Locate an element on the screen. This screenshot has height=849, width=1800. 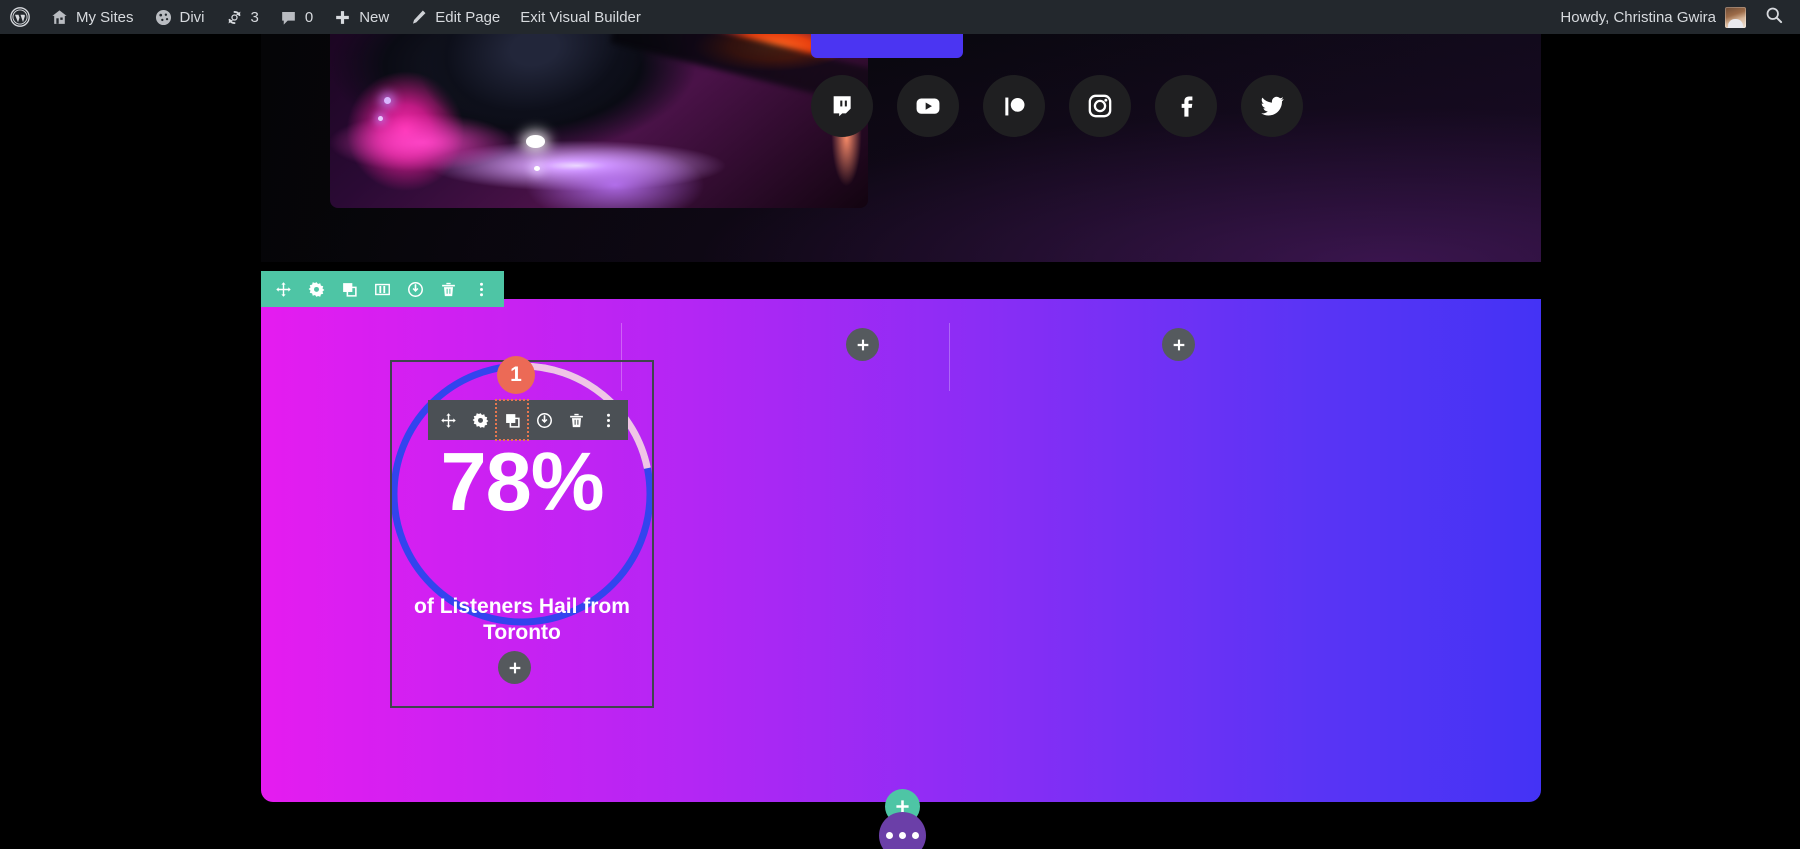
instagram-icon is located at coordinates (1100, 106).